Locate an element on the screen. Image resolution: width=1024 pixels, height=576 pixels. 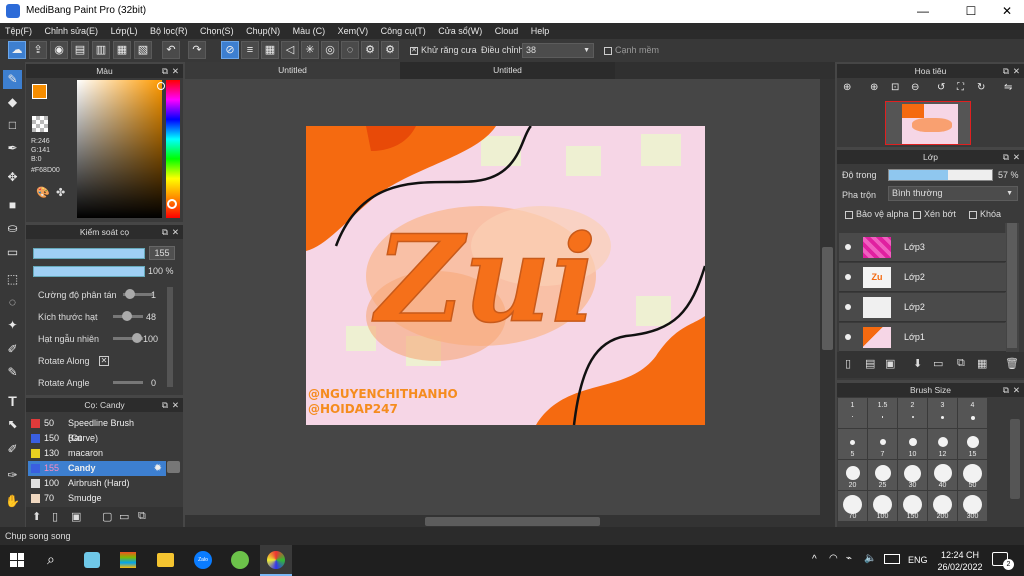
brush-size-option: 10 is located at coordinates (912, 444).